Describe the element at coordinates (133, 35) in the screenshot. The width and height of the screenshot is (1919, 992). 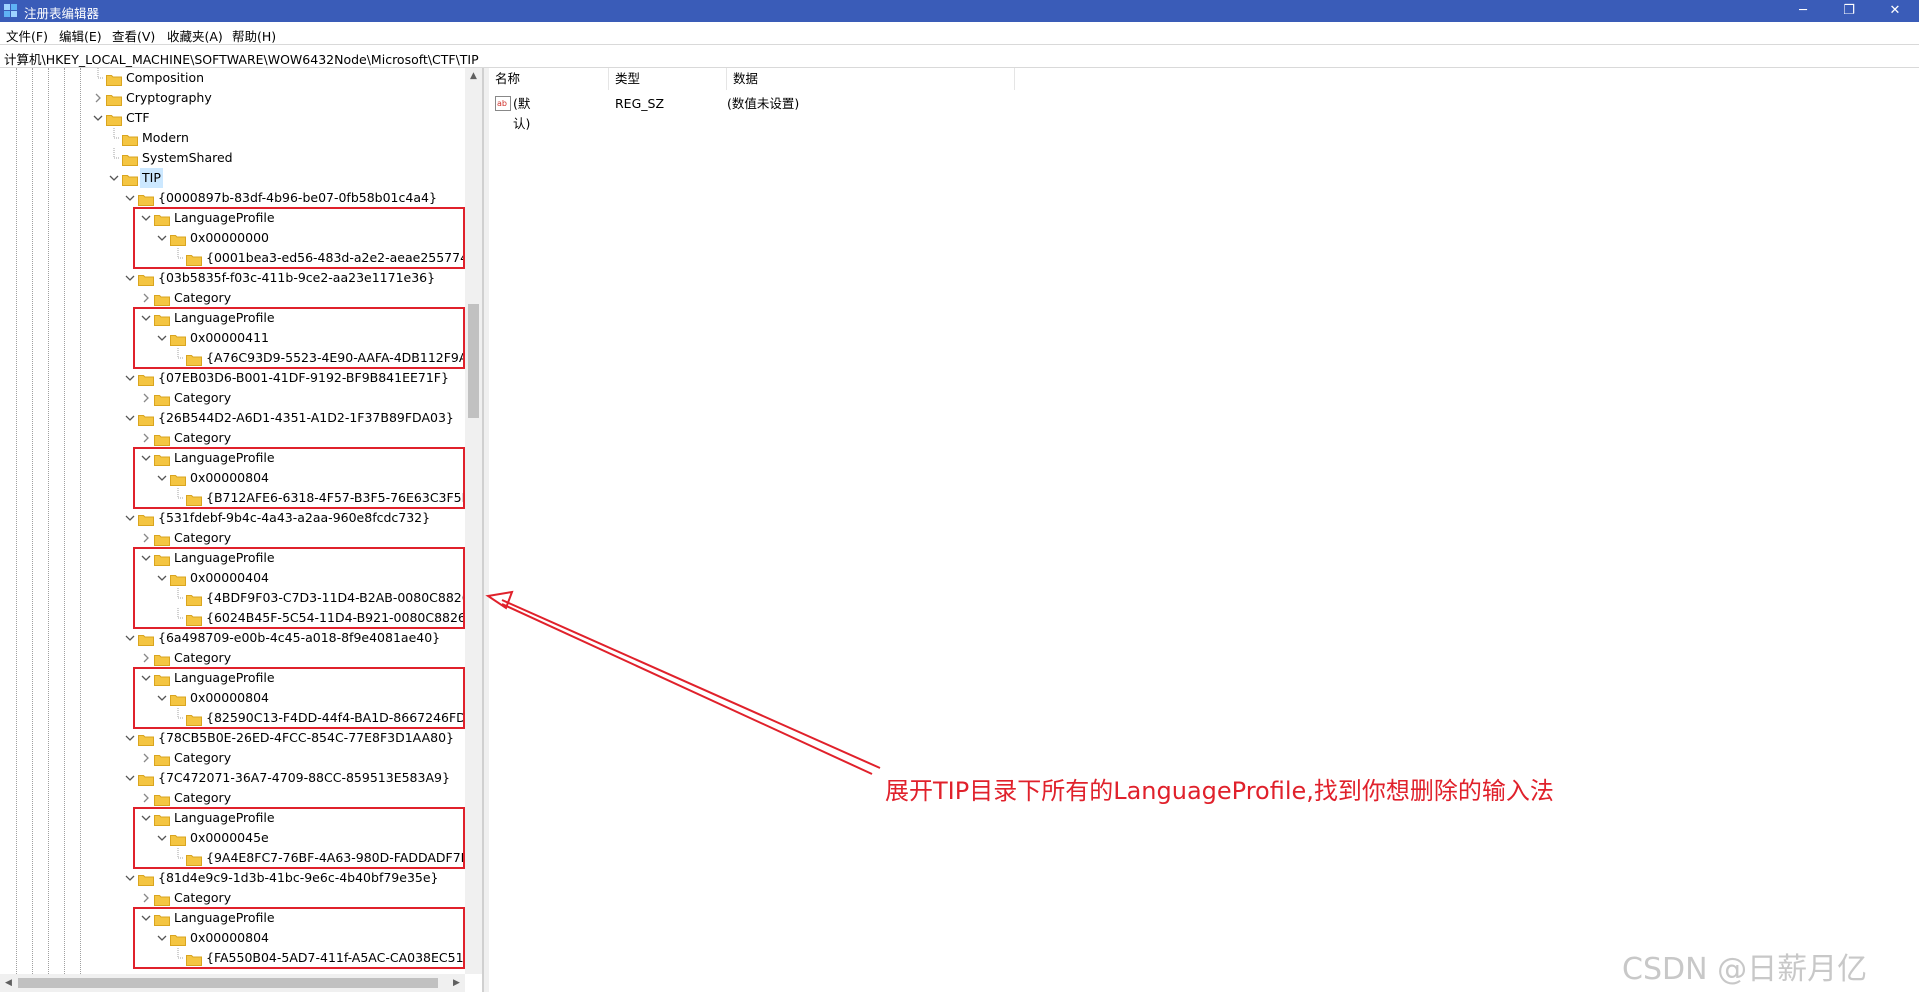
I see `menu-view: 查看(V)` at that location.